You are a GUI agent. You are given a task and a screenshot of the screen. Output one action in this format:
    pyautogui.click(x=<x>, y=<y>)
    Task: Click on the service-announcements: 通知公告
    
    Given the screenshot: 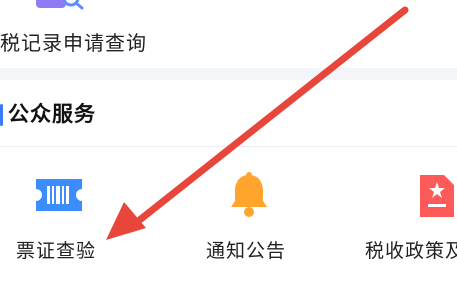 What is the action you would take?
    pyautogui.click(x=251, y=217)
    